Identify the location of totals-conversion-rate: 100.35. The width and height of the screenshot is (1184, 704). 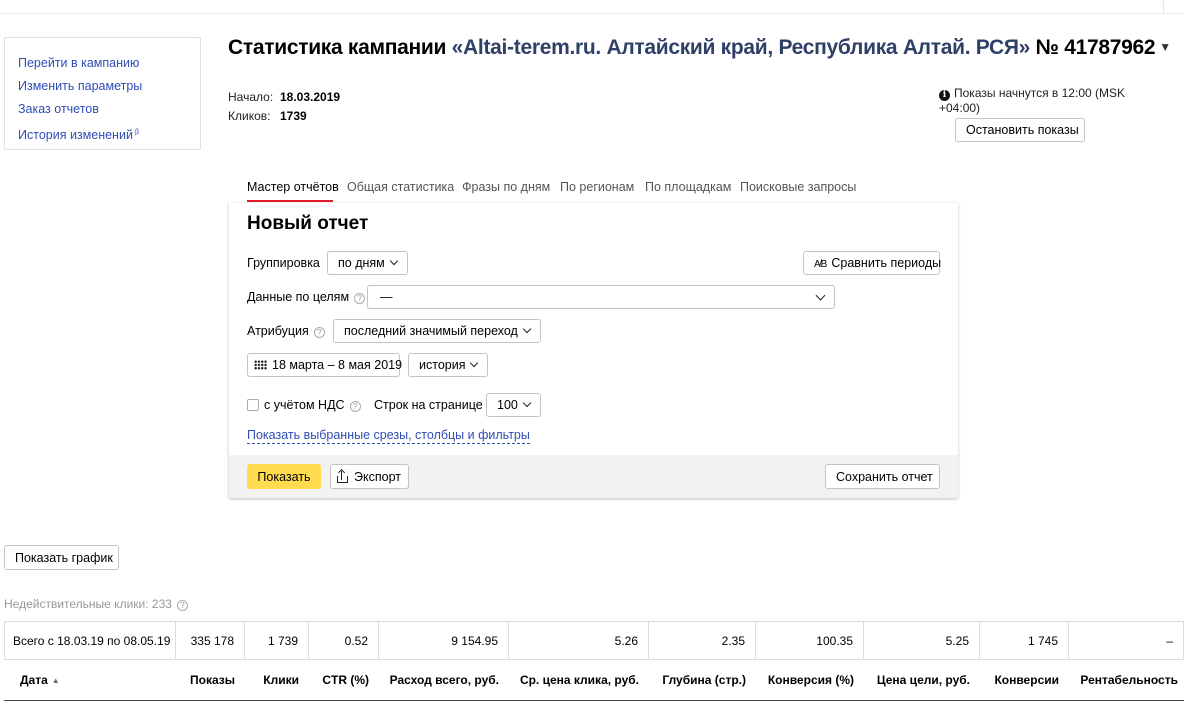
(810, 640).